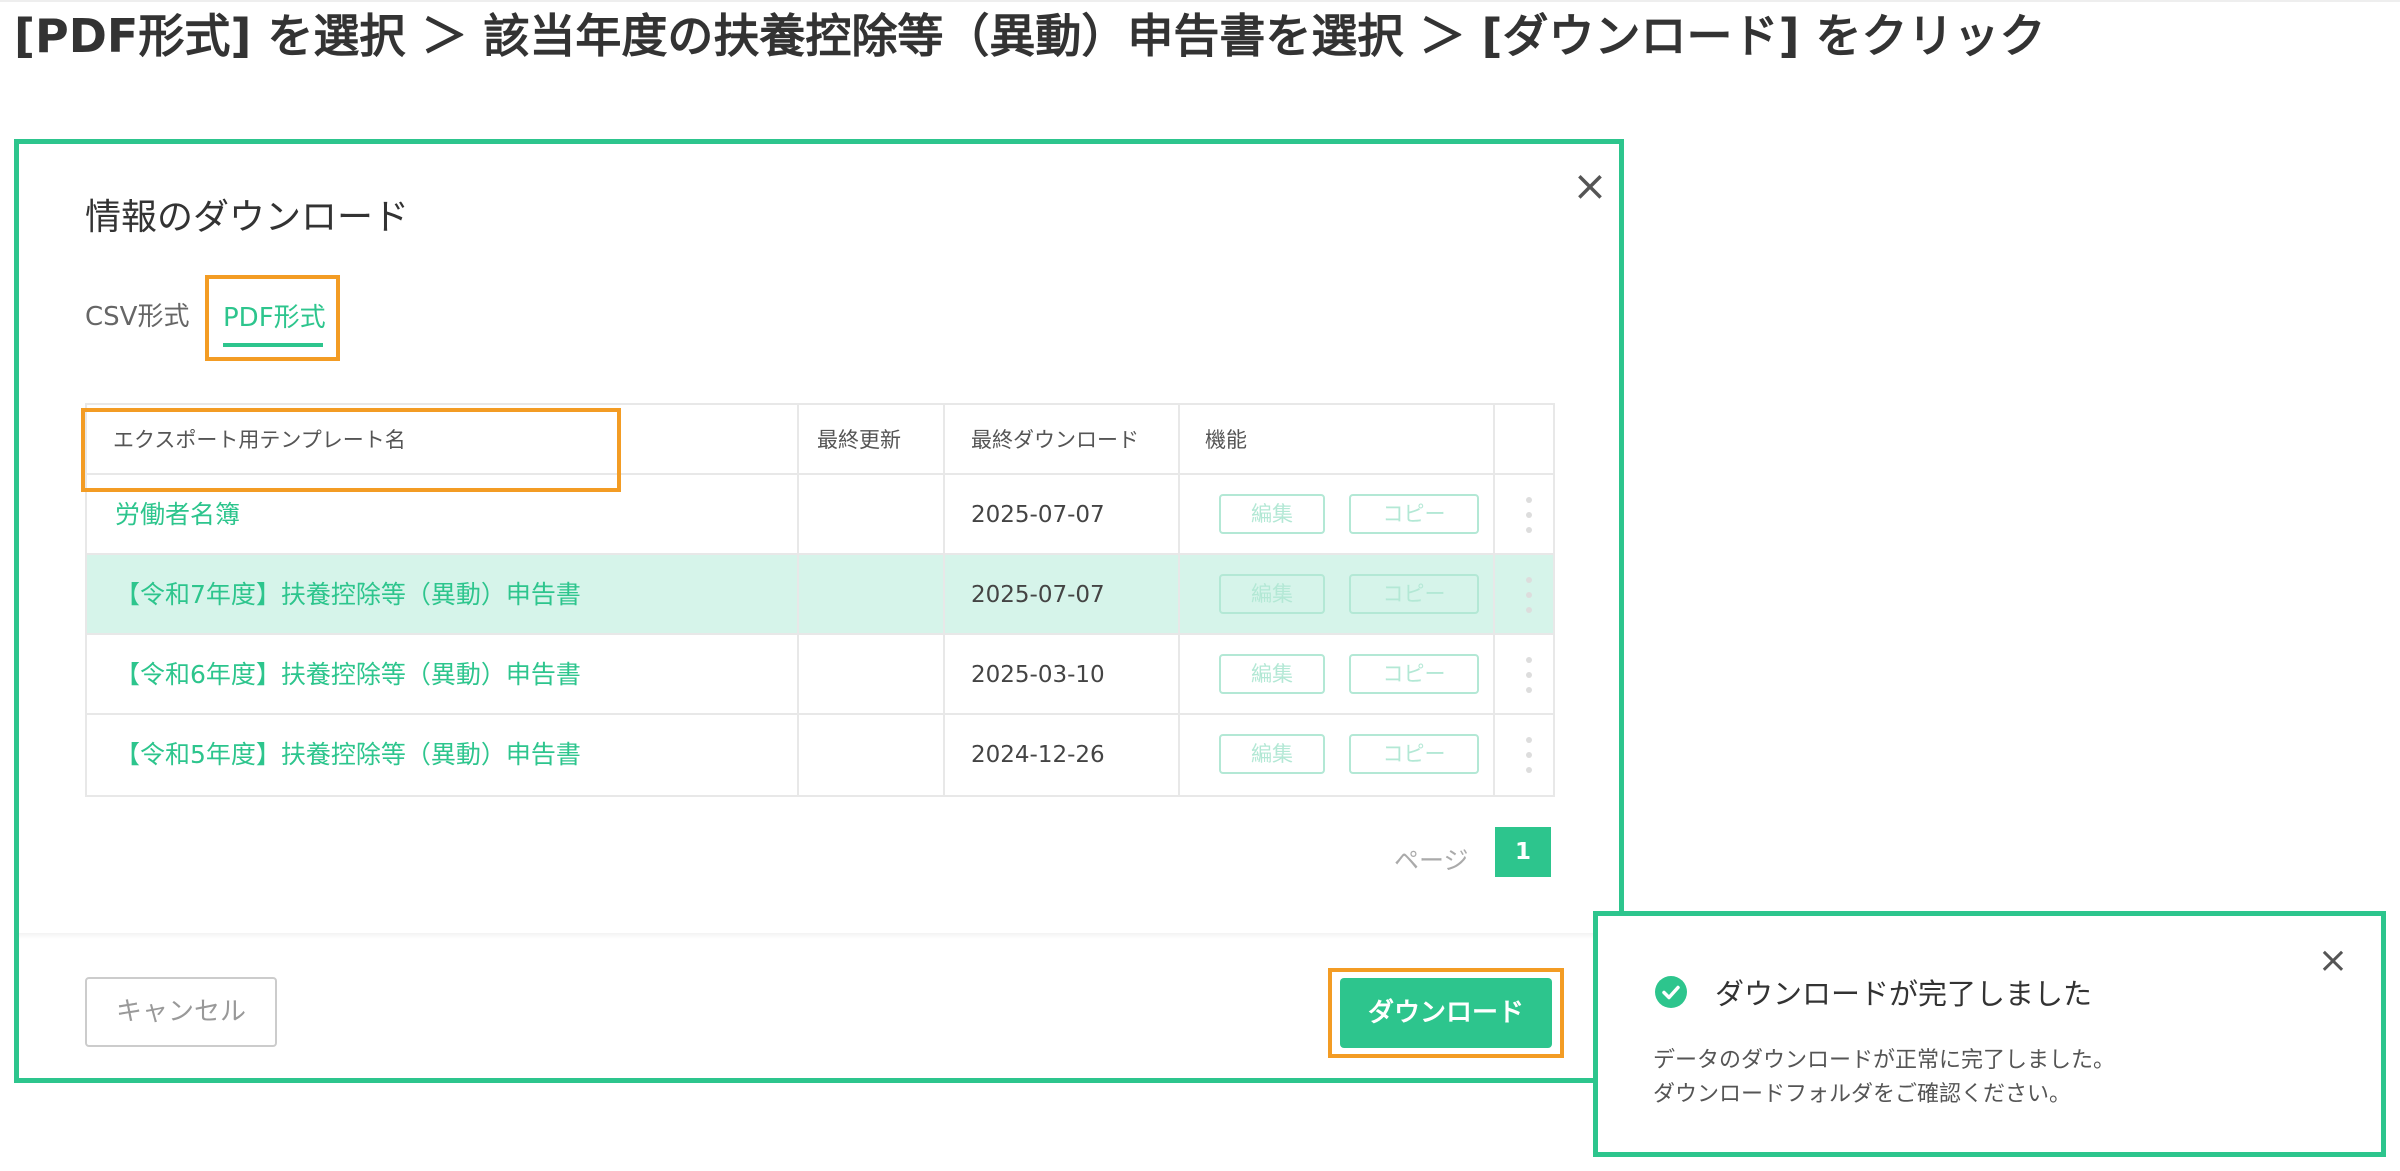 The image size is (2400, 1171). What do you see at coordinates (247, 217) in the screenshot?
I see `modal-title: 情報のダウンロード` at bounding box center [247, 217].